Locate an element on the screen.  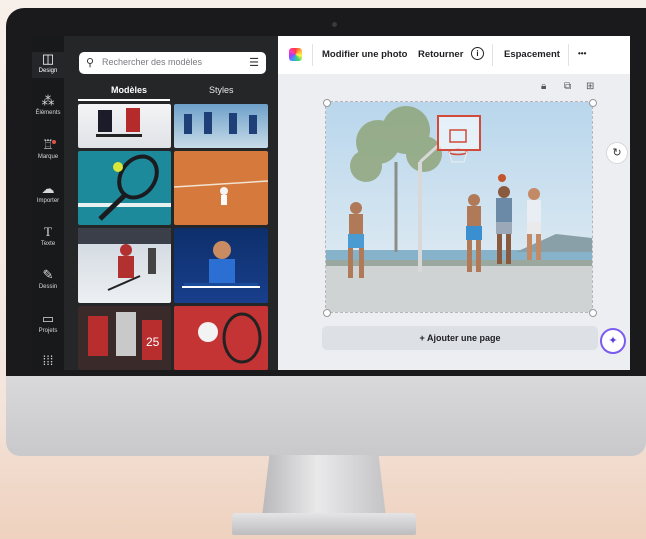
brand-icon: ♖ is located at coordinates (48, 144).